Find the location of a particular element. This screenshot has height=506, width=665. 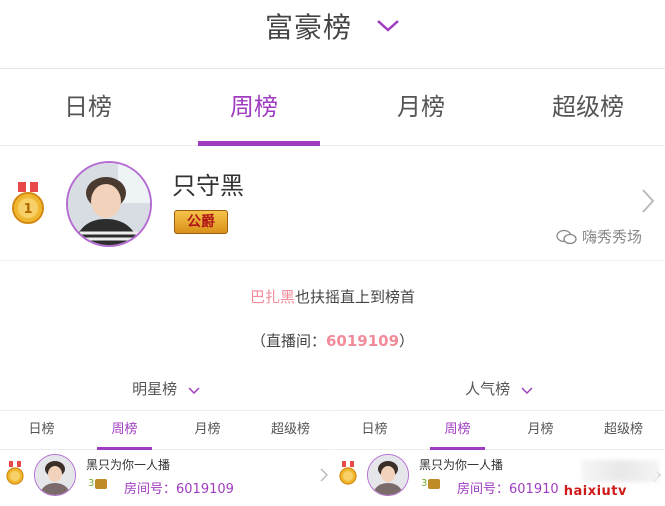

ranking-selector: 富豪榜 is located at coordinates (332, 26).